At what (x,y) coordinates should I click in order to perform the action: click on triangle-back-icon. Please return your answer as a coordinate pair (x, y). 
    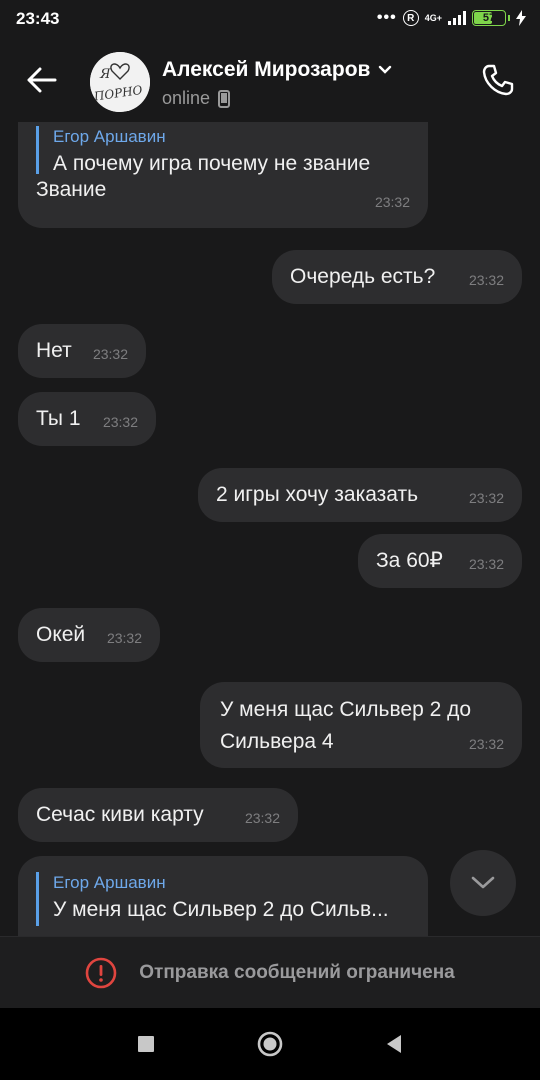
    Looking at the image, I should click on (394, 1044).